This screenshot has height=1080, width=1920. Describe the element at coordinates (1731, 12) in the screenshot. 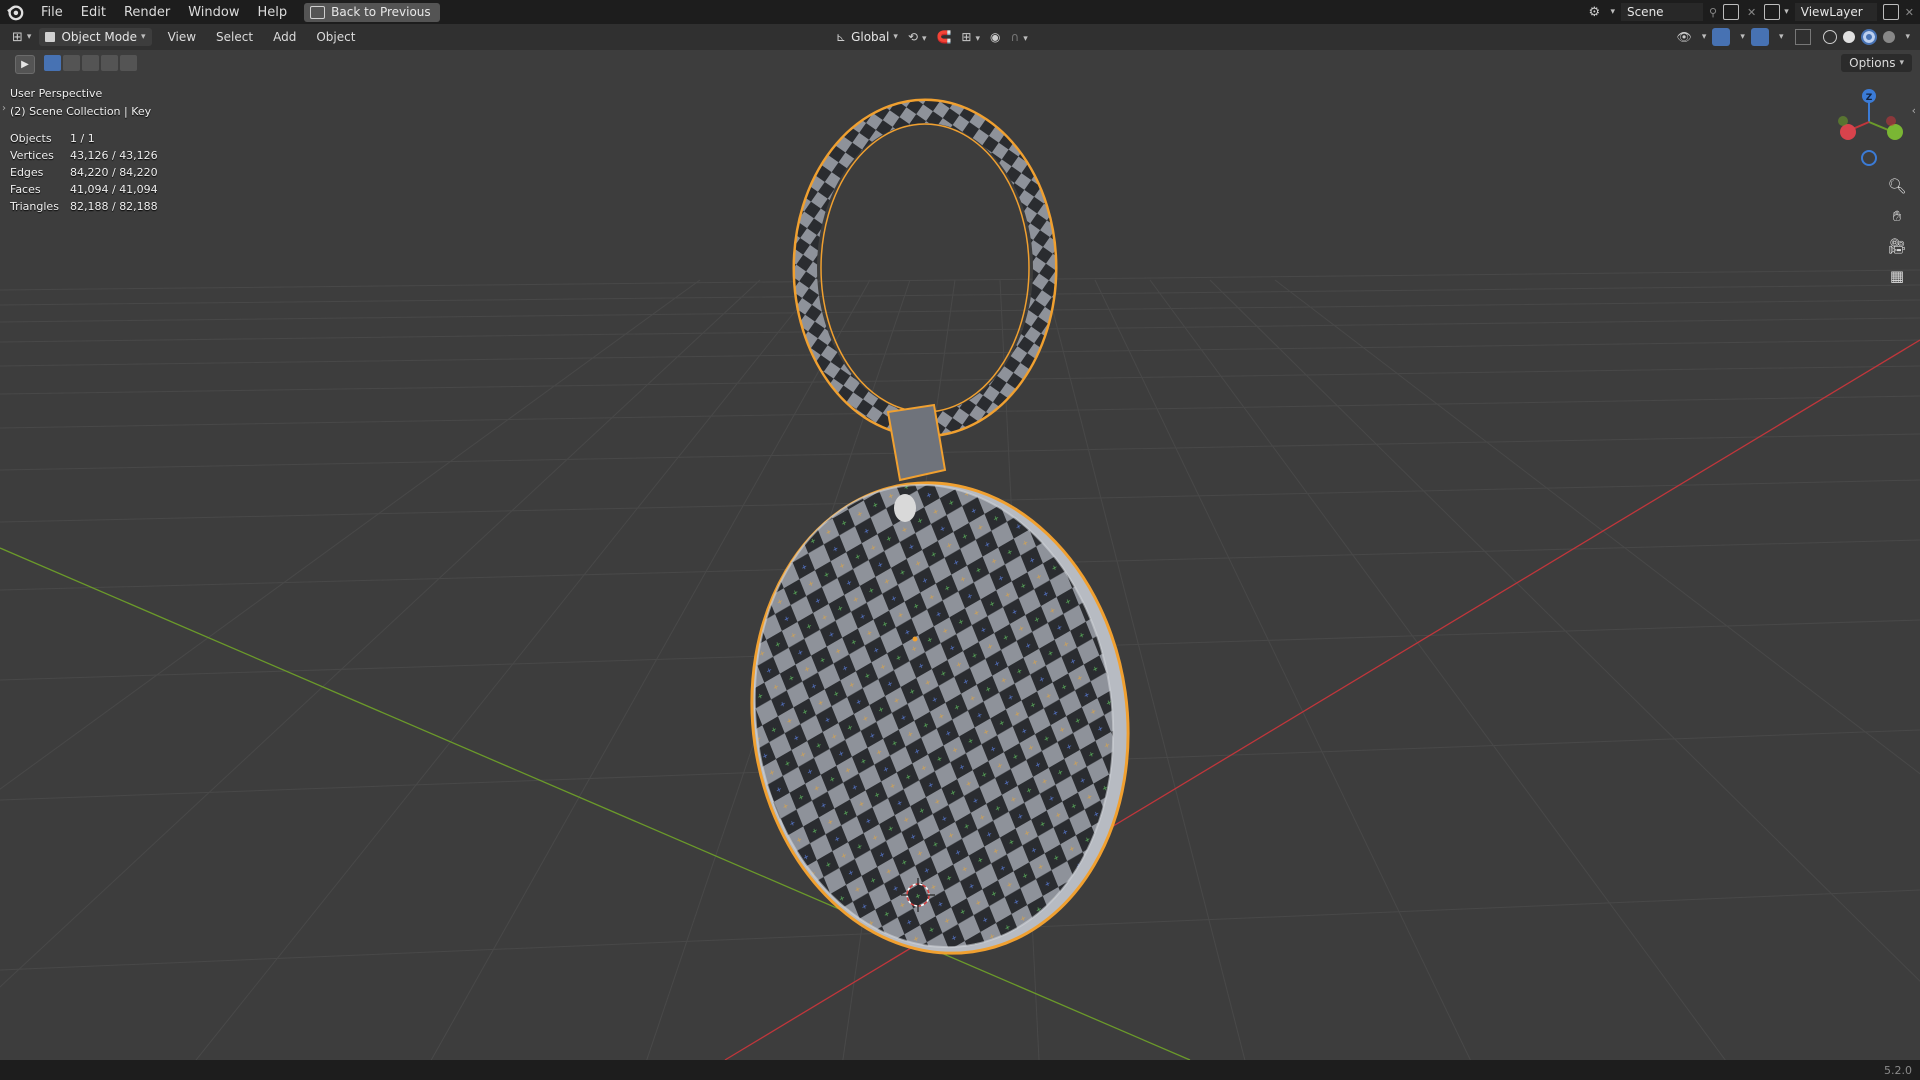

I see `new-scene-icon` at that location.